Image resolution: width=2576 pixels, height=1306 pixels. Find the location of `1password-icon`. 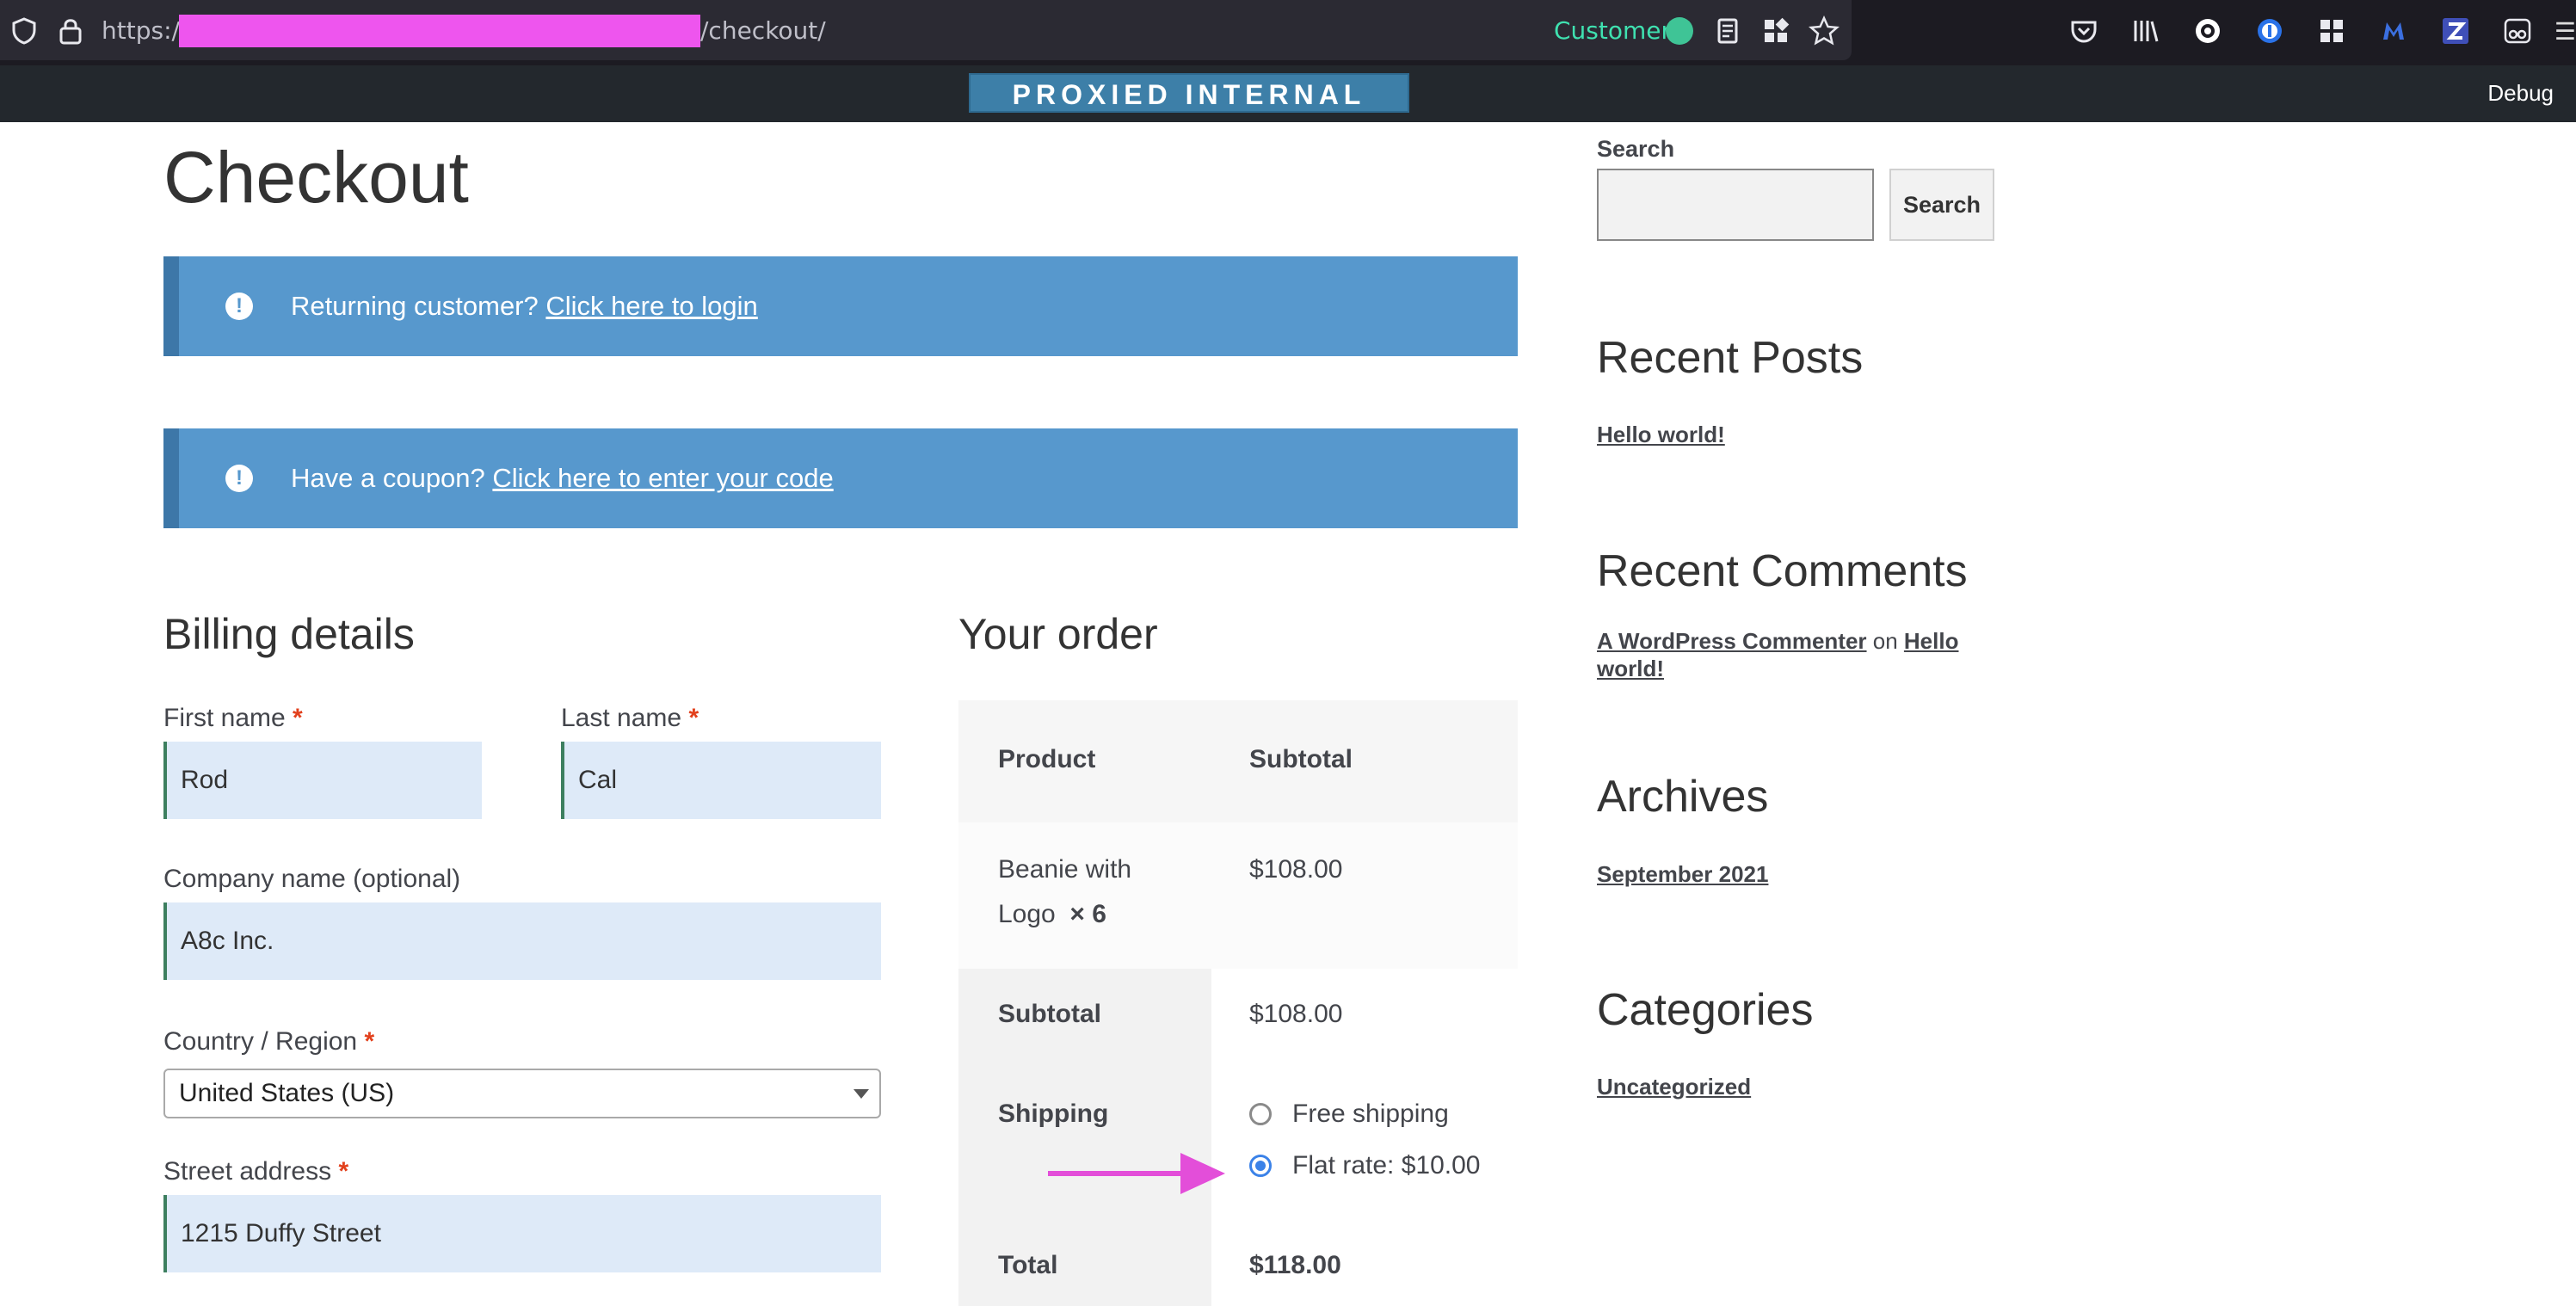

1password-icon is located at coordinates (2269, 30).